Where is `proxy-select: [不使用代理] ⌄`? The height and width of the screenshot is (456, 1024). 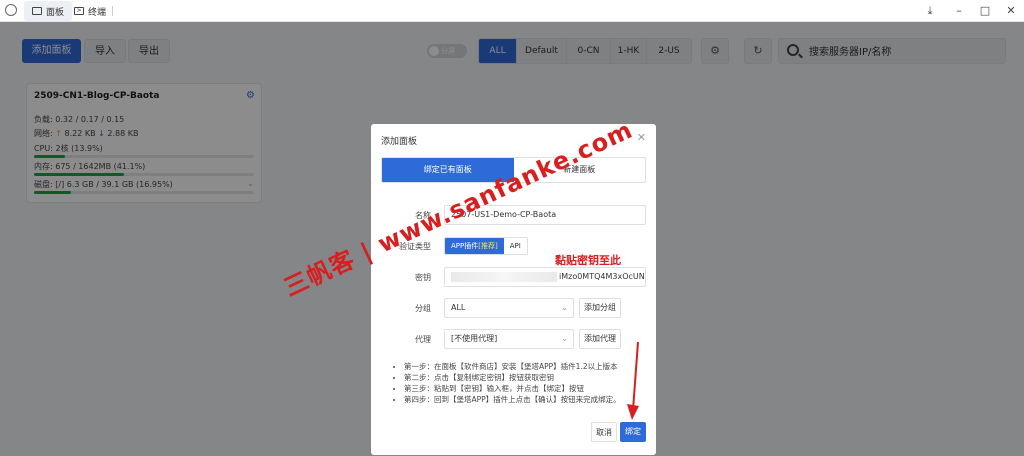
proxy-select: [不使用代理] ⌄ is located at coordinates (509, 339).